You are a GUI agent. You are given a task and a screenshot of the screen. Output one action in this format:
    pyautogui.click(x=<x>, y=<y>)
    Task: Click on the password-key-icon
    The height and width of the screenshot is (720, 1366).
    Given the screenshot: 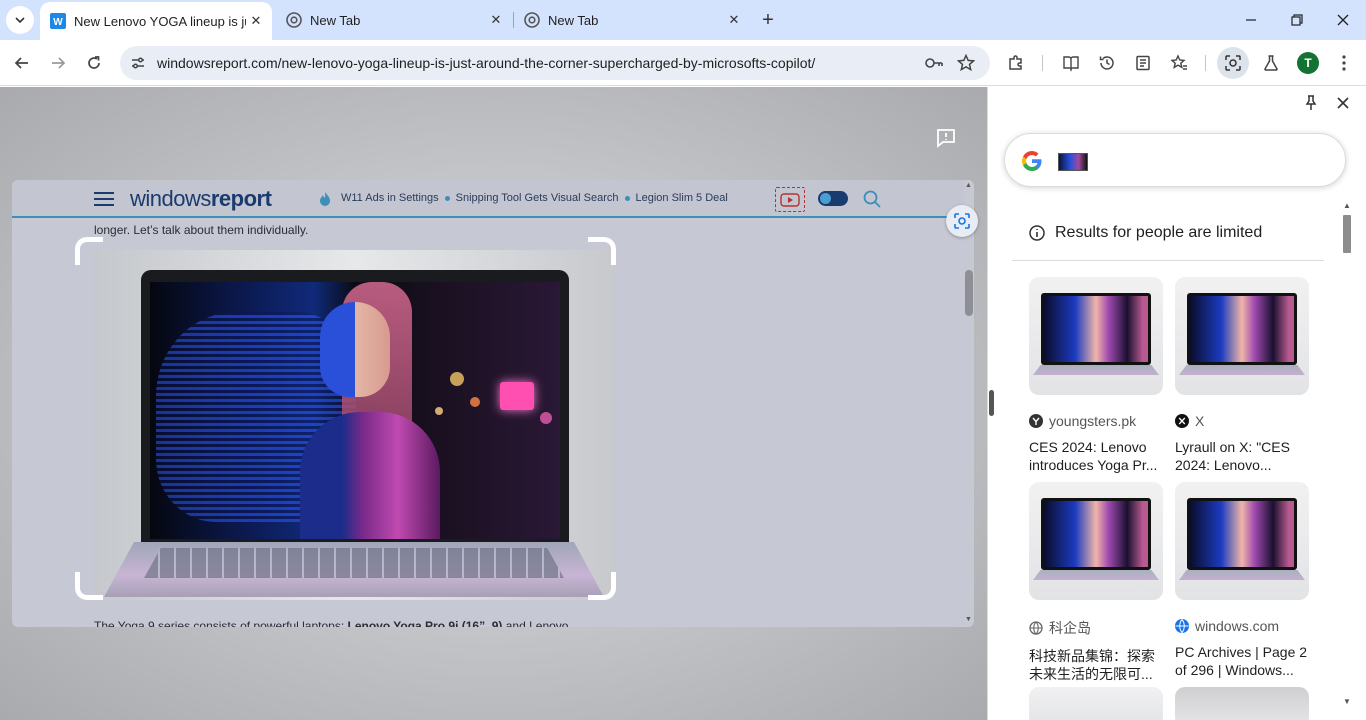 What is the action you would take?
    pyautogui.click(x=934, y=63)
    